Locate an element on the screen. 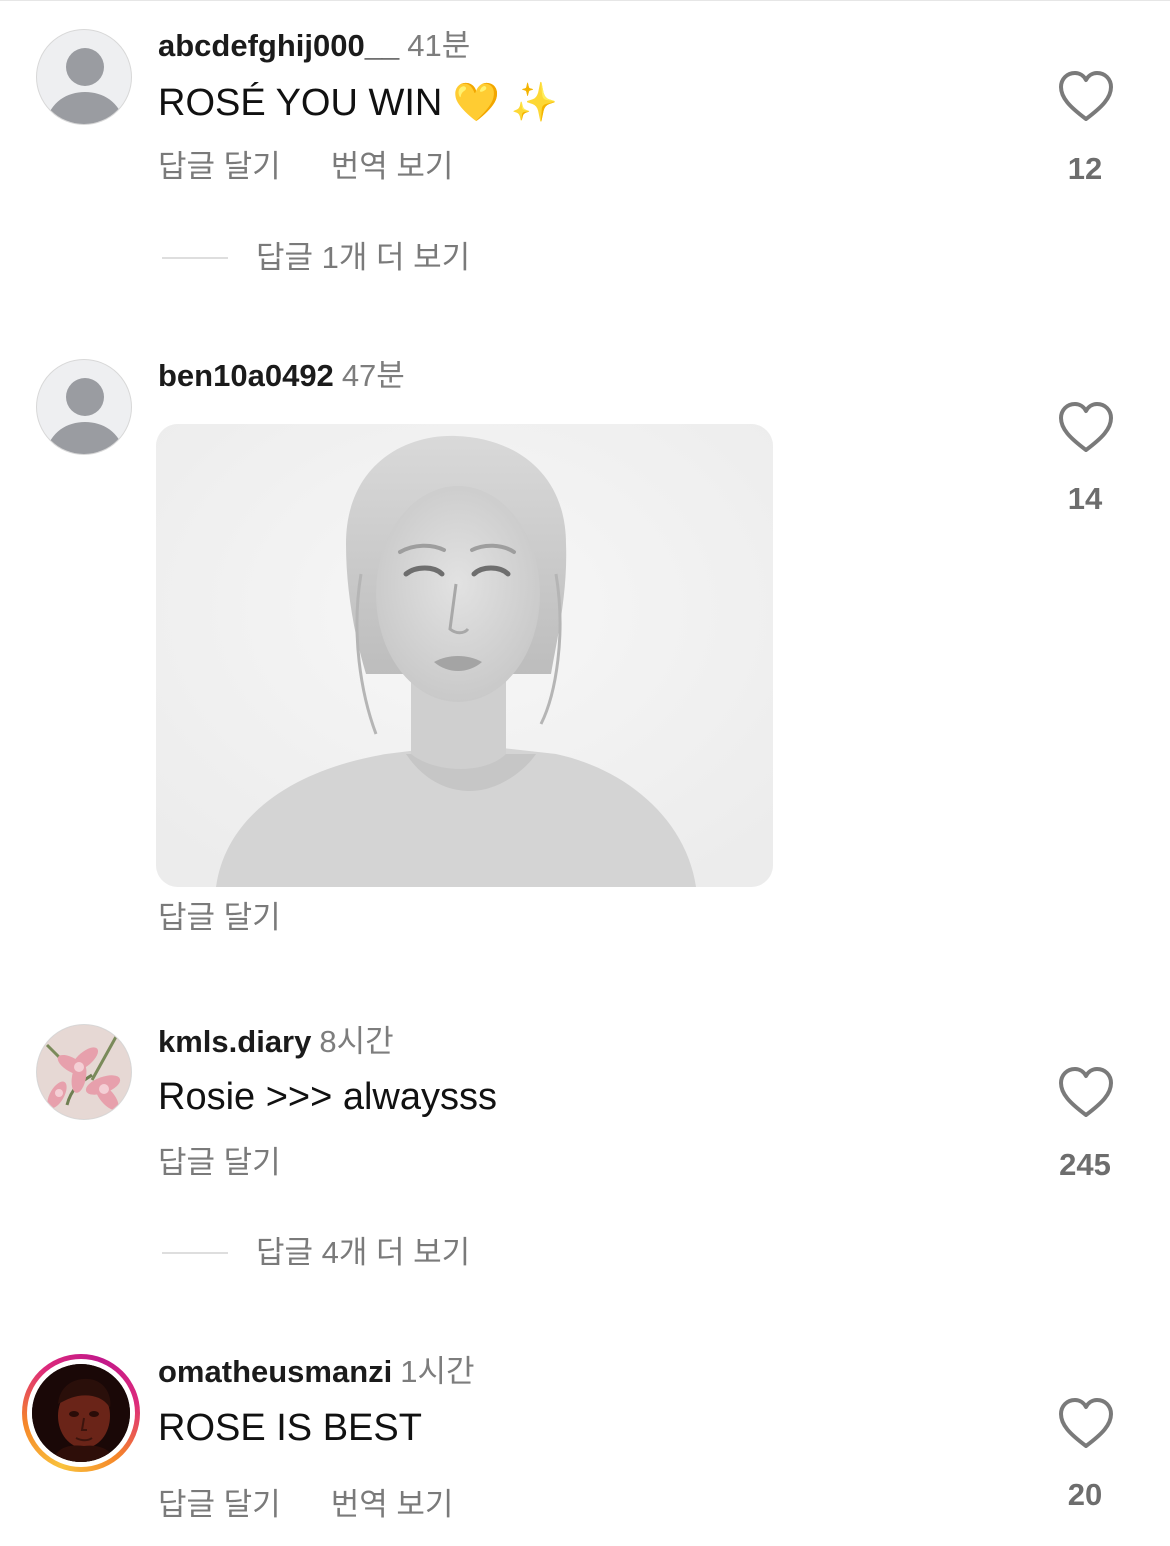  comment-body: ROSE IS BEST is located at coordinates (290, 1428).